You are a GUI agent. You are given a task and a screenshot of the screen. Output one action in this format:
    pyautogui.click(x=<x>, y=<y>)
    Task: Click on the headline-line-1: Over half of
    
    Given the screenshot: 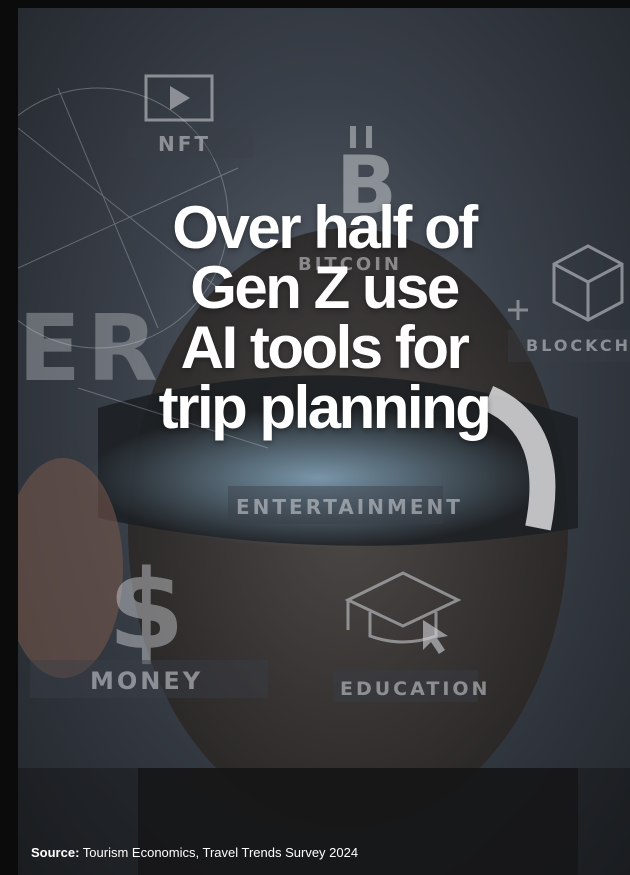 What is the action you would take?
    pyautogui.click(x=325, y=227)
    